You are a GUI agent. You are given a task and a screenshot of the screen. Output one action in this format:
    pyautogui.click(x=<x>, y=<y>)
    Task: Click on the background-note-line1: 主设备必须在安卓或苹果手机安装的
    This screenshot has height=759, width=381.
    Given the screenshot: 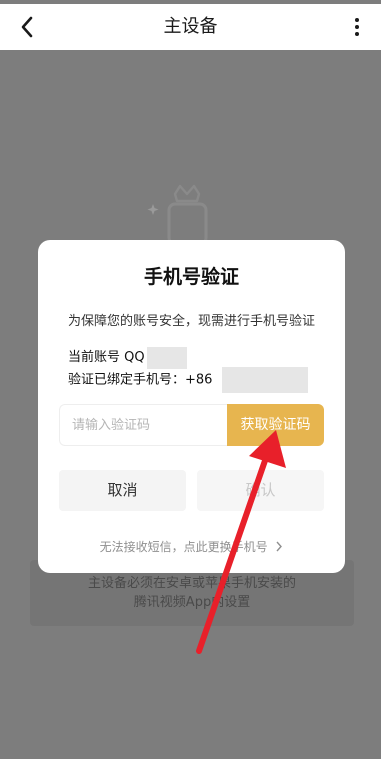 What is the action you would take?
    pyautogui.click(x=191, y=583)
    